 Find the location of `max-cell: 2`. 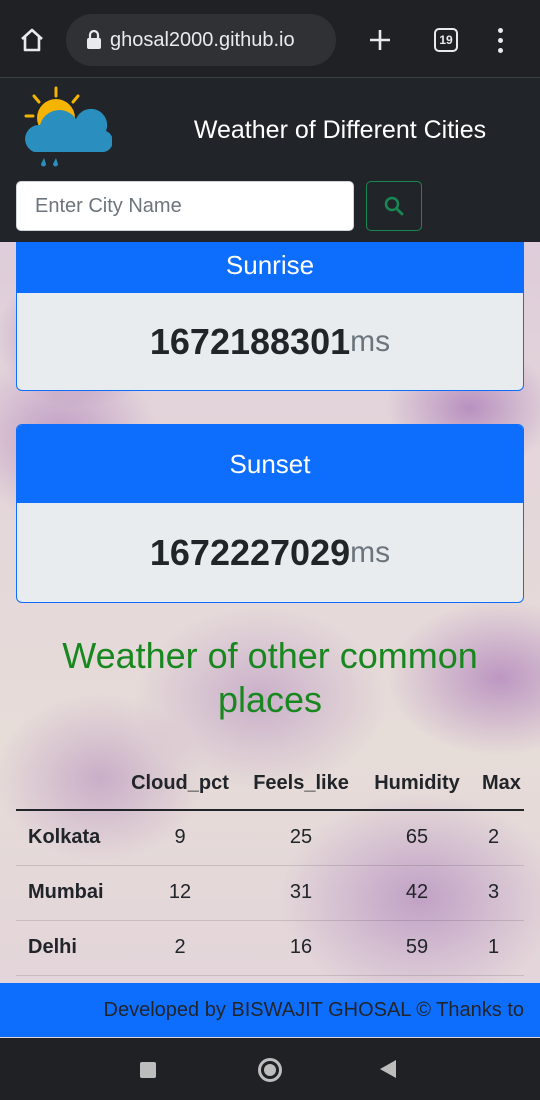

max-cell: 2 is located at coordinates (498, 838).